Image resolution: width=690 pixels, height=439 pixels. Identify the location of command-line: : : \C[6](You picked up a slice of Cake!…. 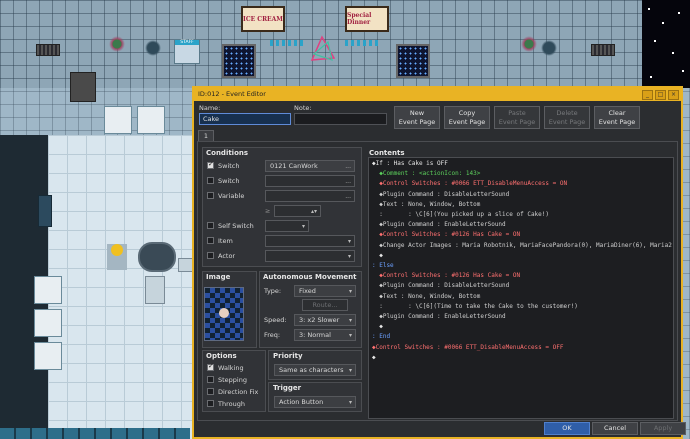
(521, 215).